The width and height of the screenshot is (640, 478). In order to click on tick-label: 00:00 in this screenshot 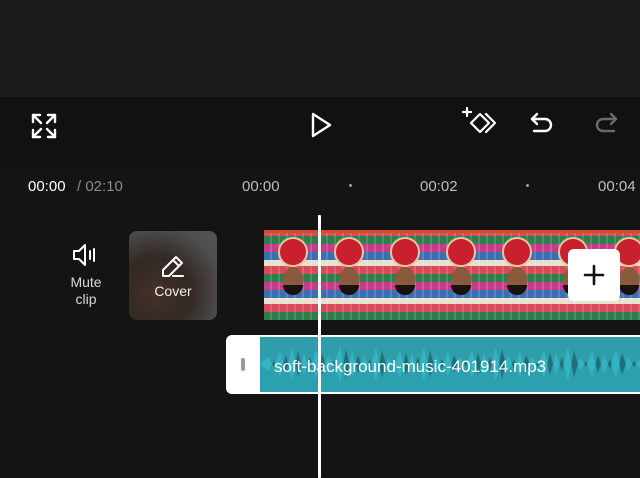, I will do `click(261, 186)`.